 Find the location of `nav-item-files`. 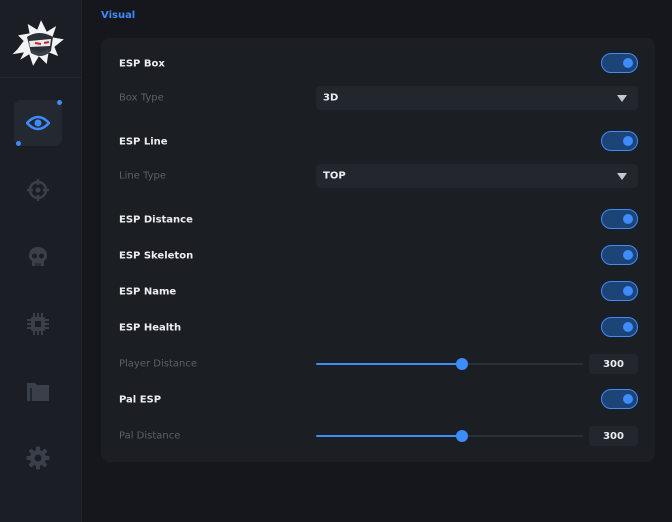

nav-item-files is located at coordinates (38, 391).